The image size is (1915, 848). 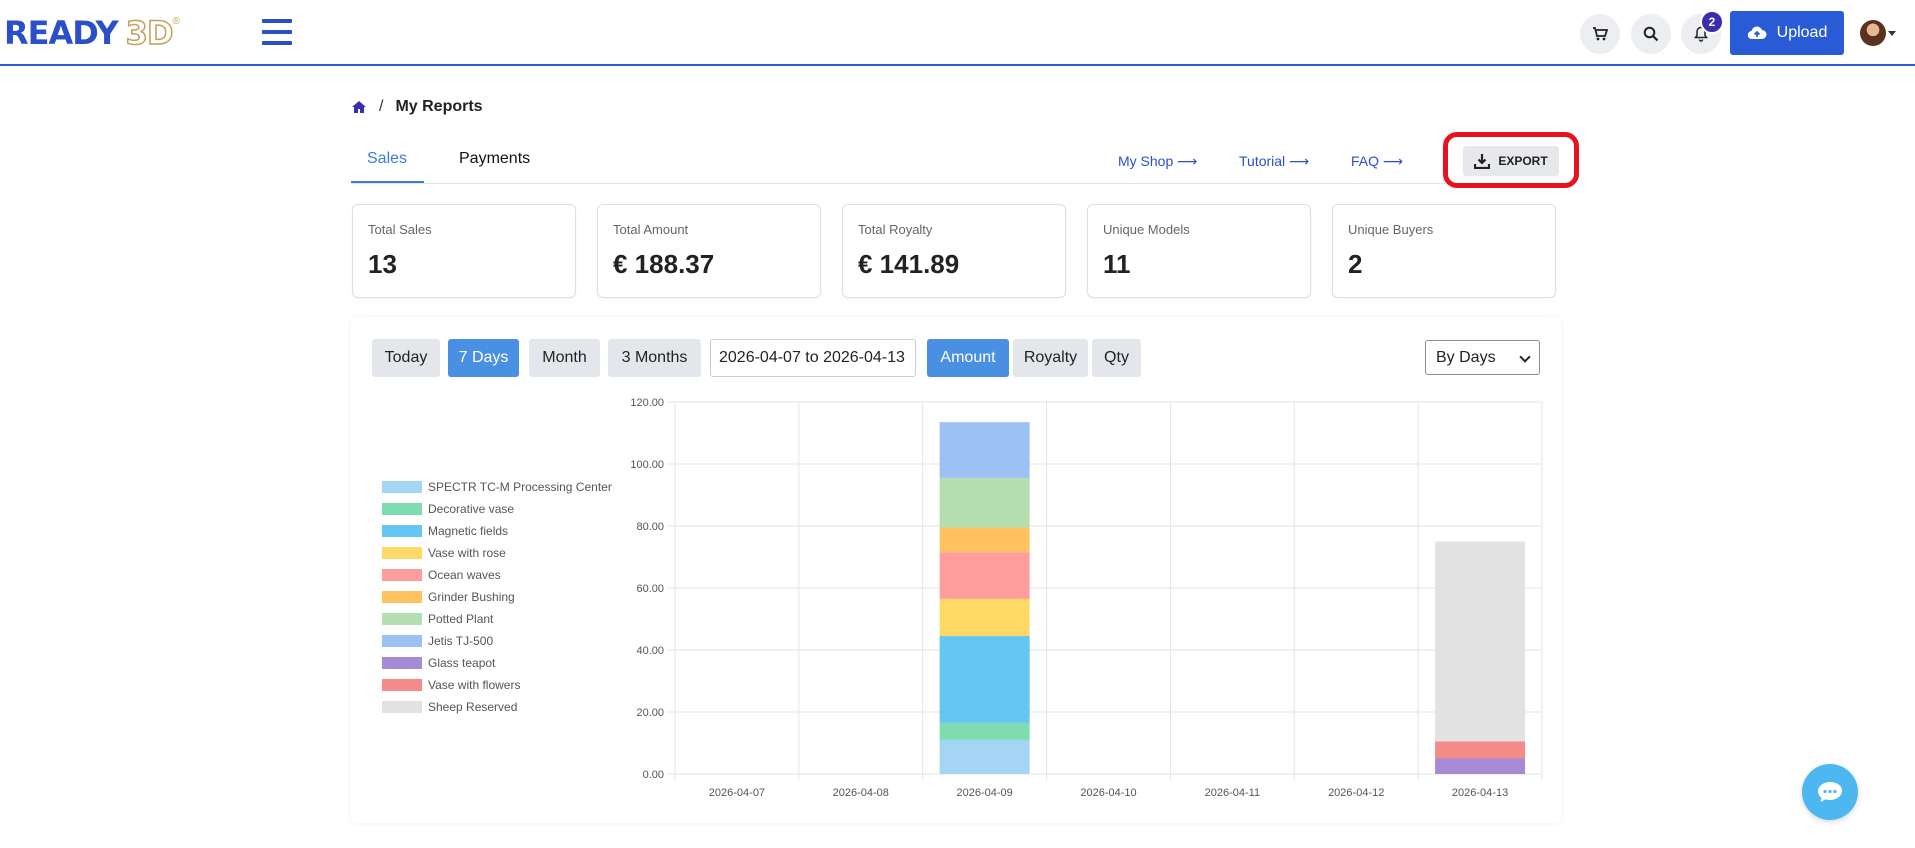 I want to click on group-by-select: By Days, so click(x=1482, y=357).